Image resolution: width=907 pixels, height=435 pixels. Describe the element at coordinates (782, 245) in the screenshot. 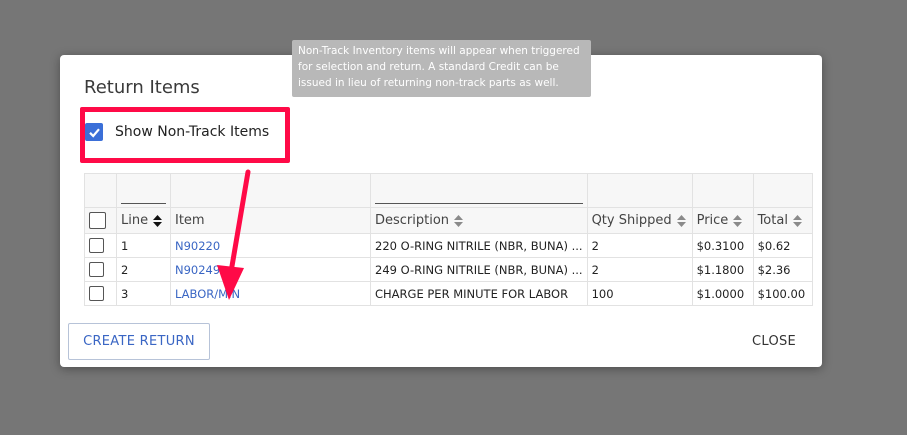

I see `cell-total: $0.62` at that location.